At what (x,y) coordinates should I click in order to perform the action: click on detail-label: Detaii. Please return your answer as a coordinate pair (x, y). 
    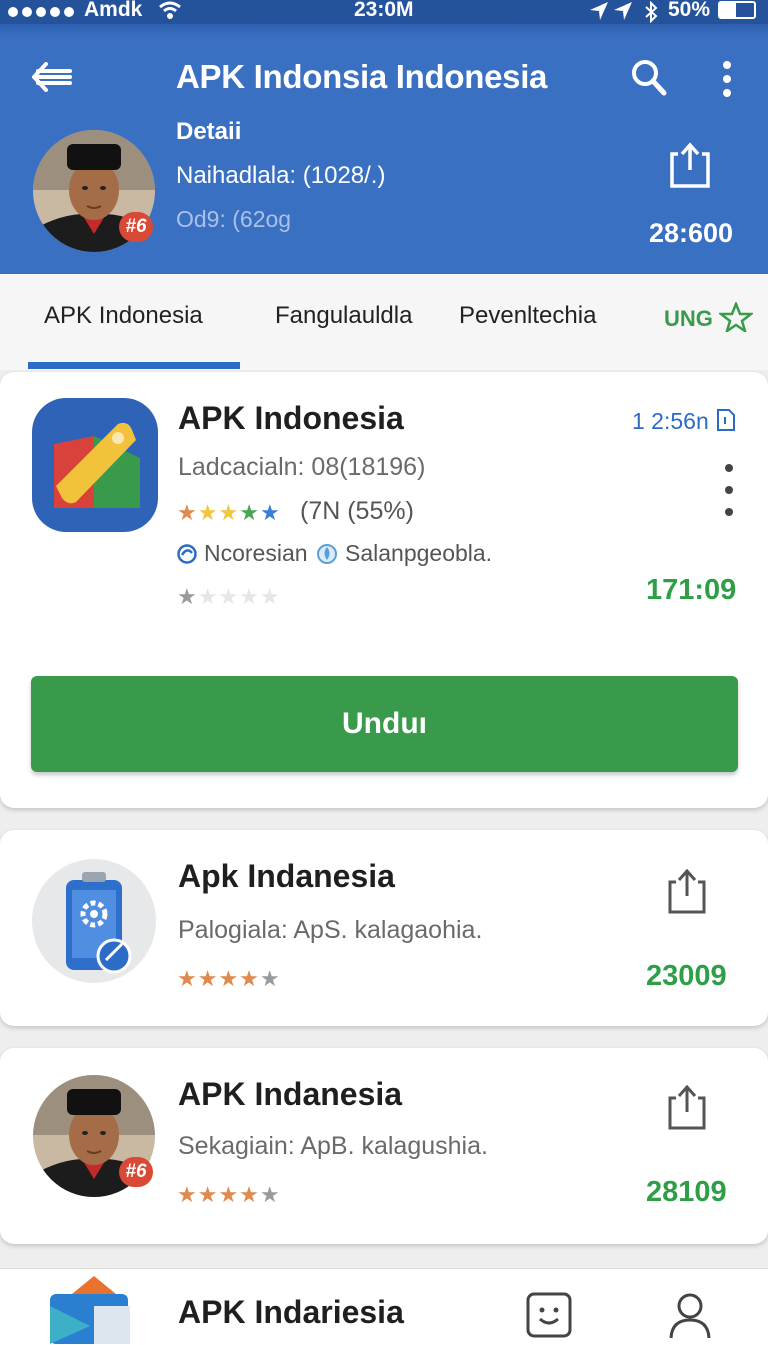
    Looking at the image, I should click on (209, 131).